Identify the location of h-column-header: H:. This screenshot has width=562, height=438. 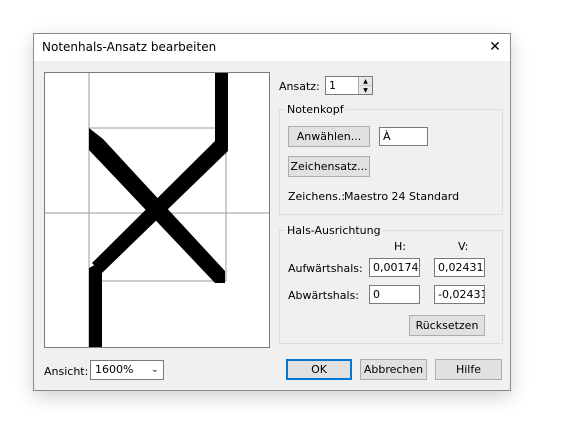
(400, 246).